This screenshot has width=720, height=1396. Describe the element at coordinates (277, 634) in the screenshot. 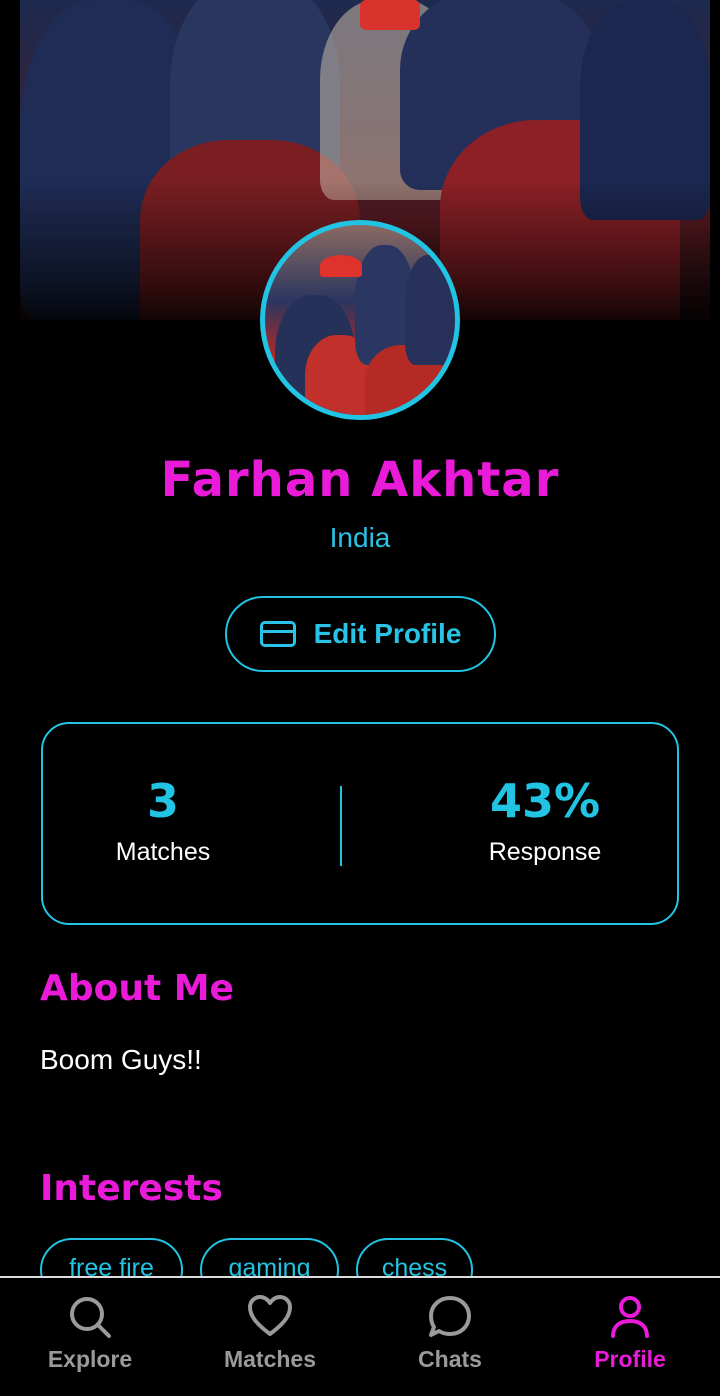

I see `credit-card-icon` at that location.